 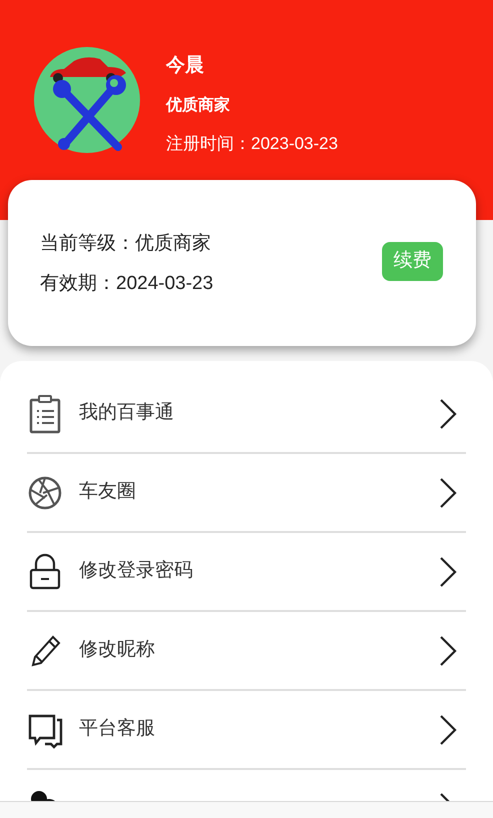 I want to click on merchant-level: 优质商家, so click(x=198, y=106).